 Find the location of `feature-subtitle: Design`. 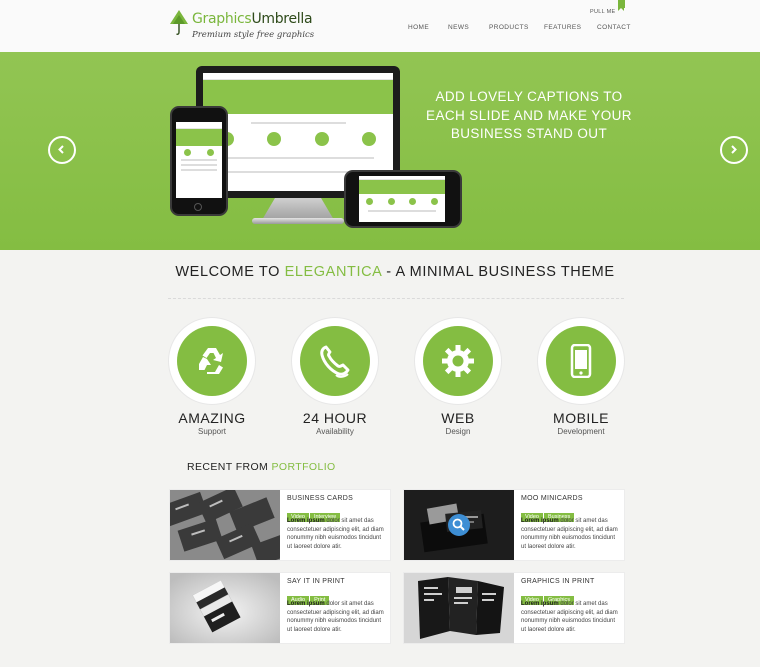

feature-subtitle: Design is located at coordinates (458, 431).